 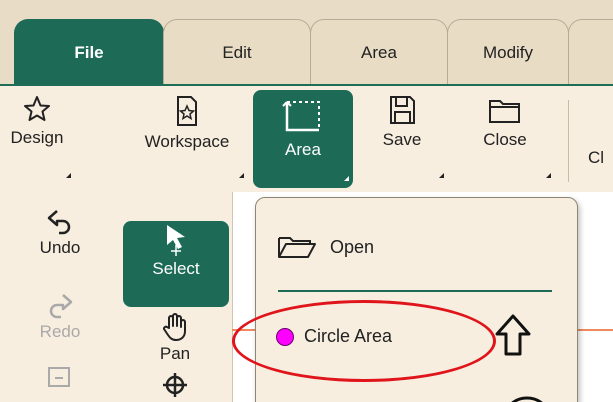 I want to click on save-dropdown-arrow, so click(x=441, y=175).